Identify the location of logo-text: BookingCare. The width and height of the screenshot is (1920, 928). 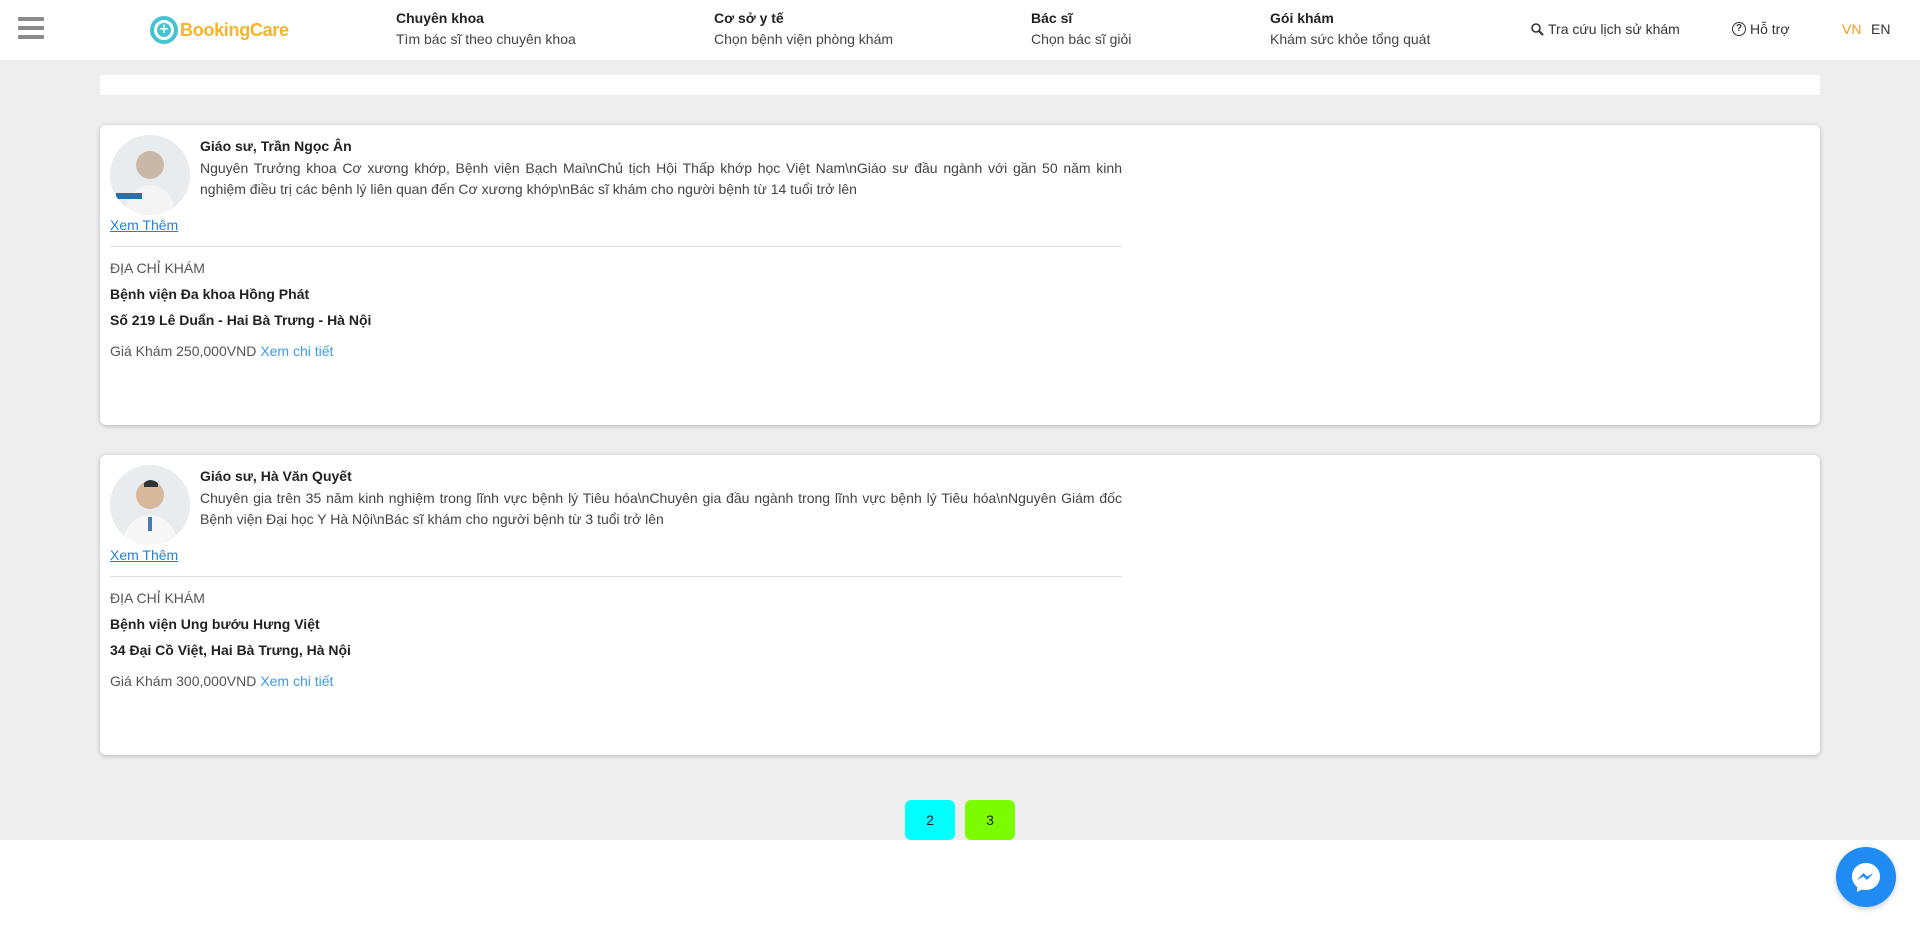
(234, 29).